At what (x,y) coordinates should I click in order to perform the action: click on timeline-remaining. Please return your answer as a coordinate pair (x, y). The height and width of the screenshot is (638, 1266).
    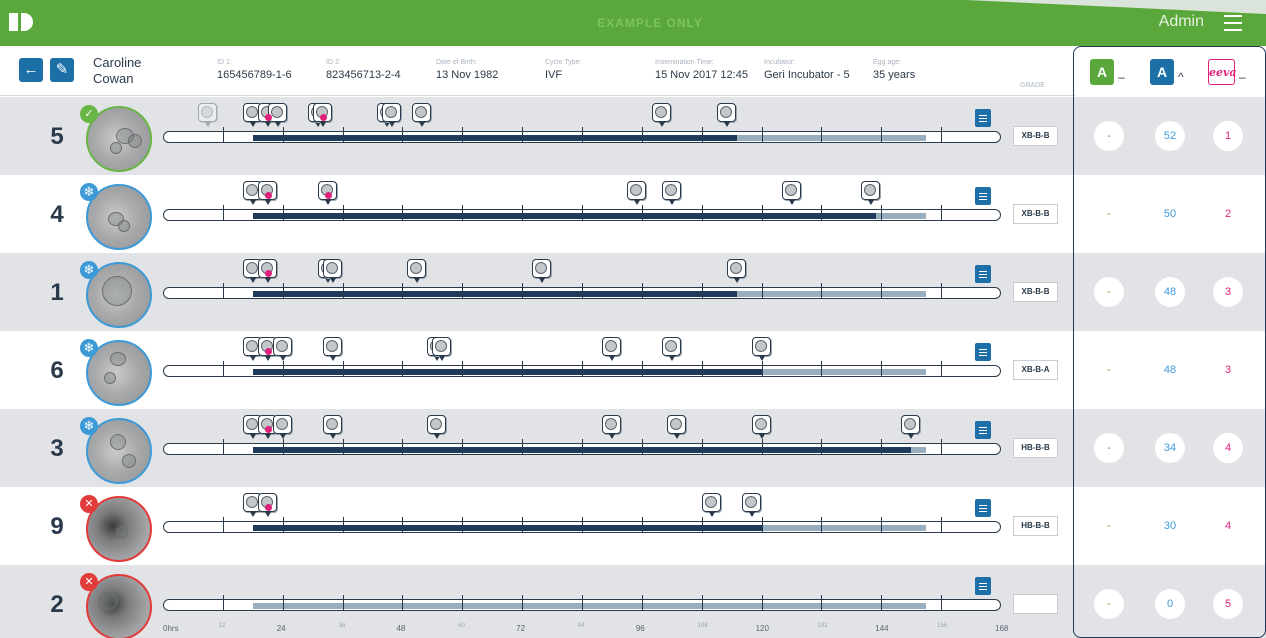
    Looking at the image, I should click on (831, 138).